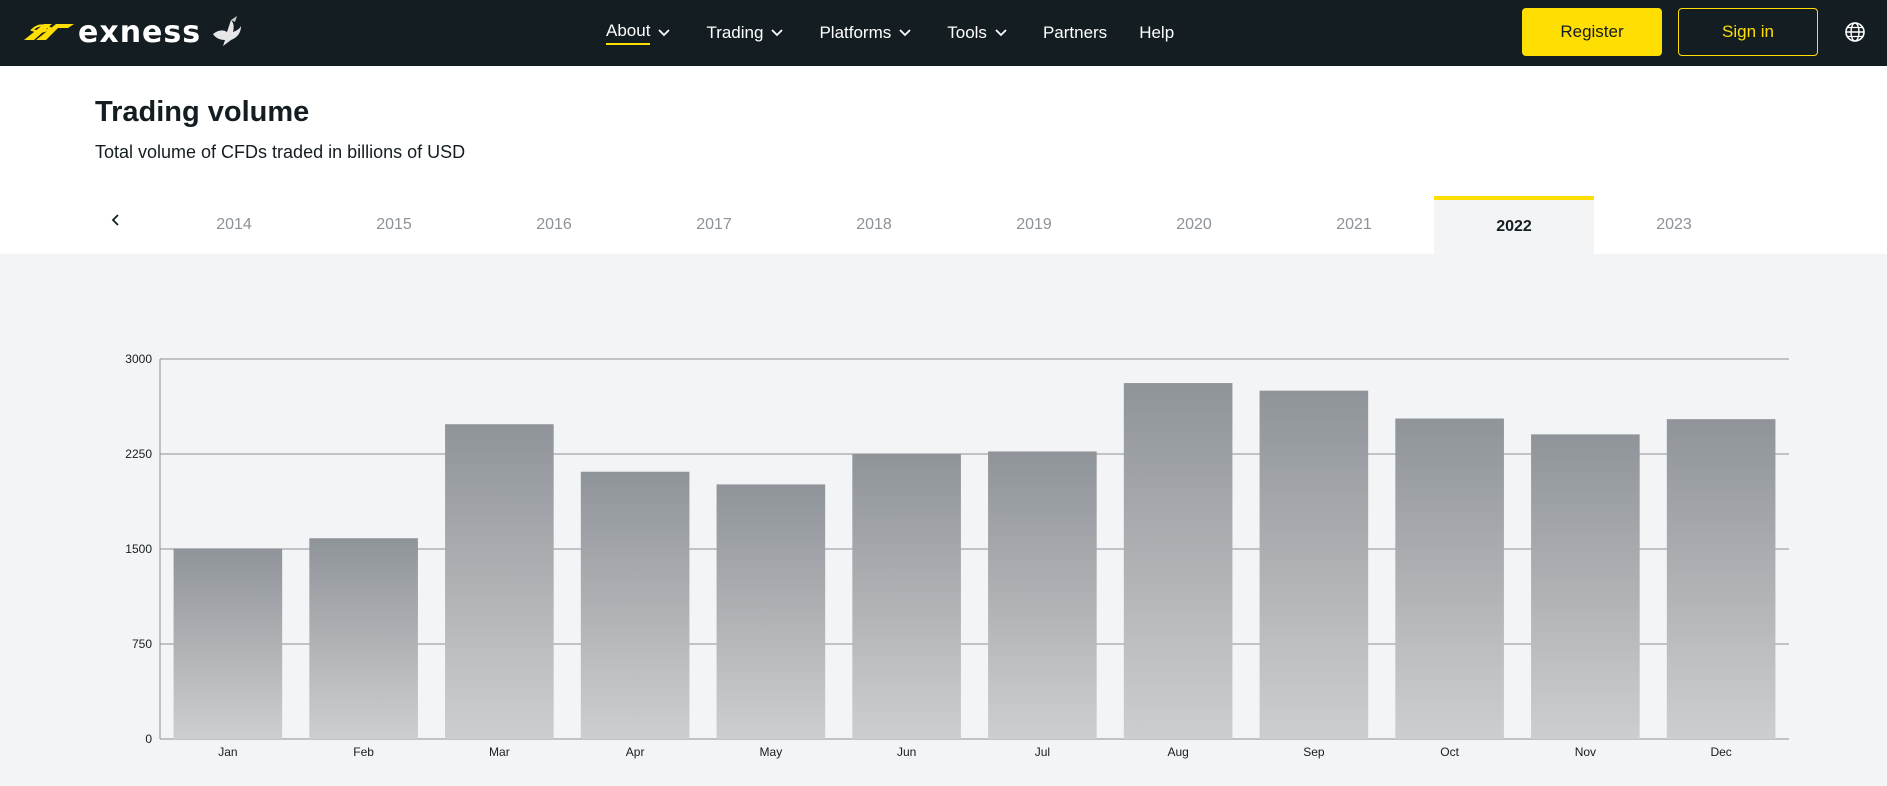 Image resolution: width=1887 pixels, height=786 pixels. Describe the element at coordinates (1194, 225) in the screenshot. I see `tab-2020: 2020` at that location.